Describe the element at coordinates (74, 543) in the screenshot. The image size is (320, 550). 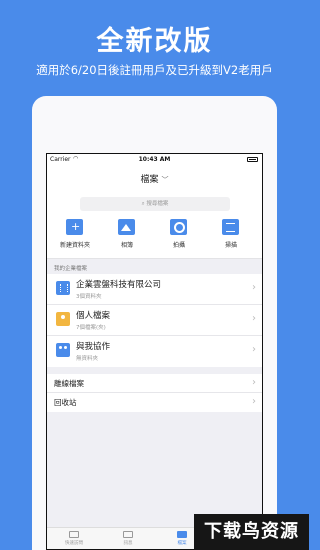
I see `tab-label: 快速訪問` at that location.